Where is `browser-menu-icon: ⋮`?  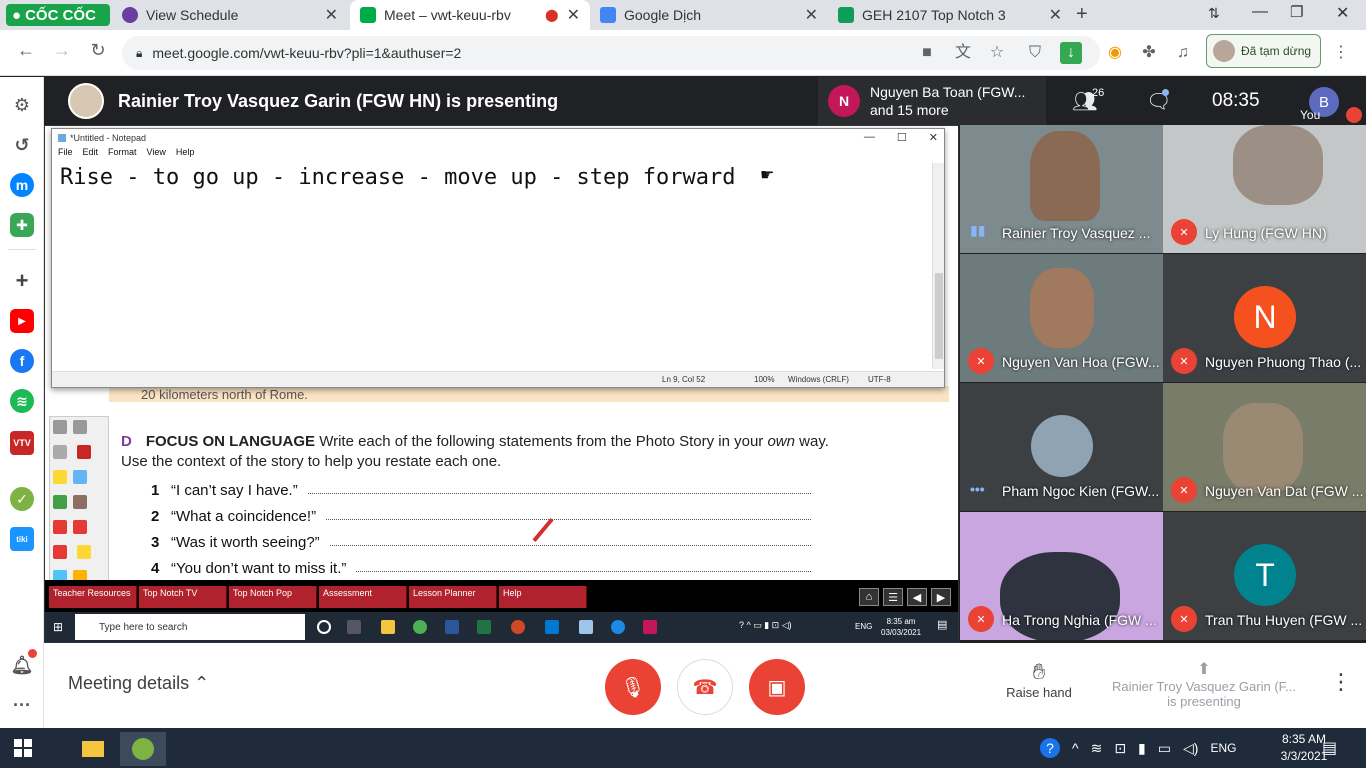
browser-menu-icon: ⋮ is located at coordinates (1341, 53).